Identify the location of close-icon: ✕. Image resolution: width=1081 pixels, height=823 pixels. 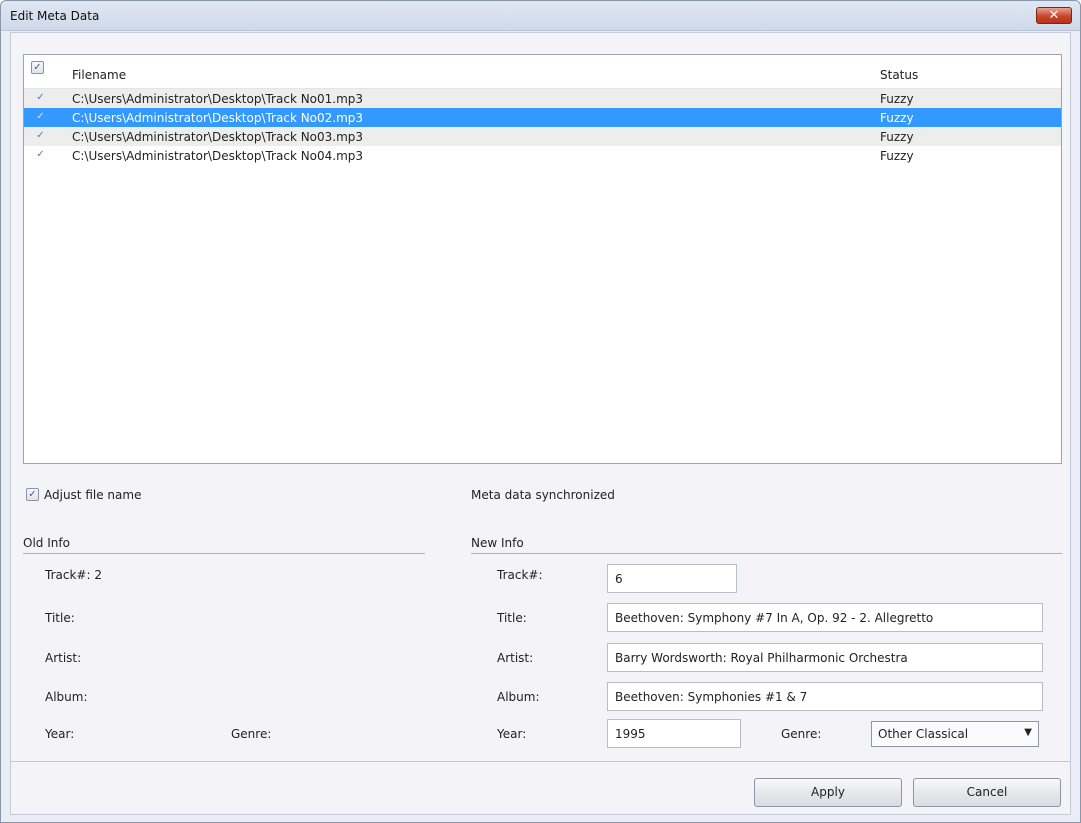
(1054, 15).